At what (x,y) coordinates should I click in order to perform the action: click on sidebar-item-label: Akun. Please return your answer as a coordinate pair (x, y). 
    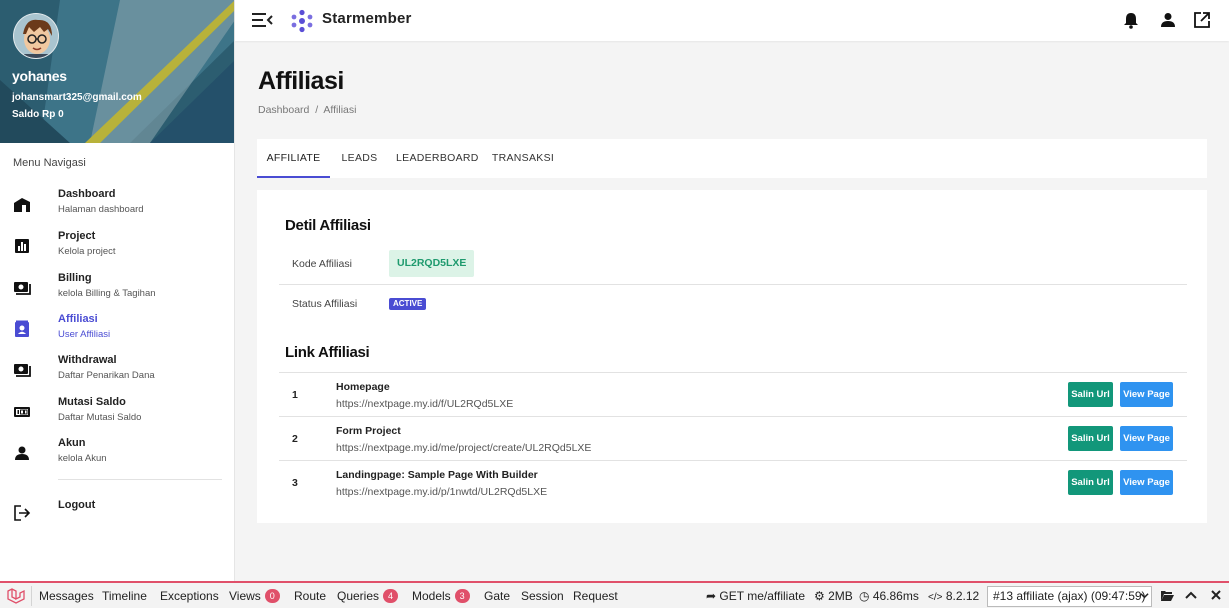
    Looking at the image, I should click on (72, 443).